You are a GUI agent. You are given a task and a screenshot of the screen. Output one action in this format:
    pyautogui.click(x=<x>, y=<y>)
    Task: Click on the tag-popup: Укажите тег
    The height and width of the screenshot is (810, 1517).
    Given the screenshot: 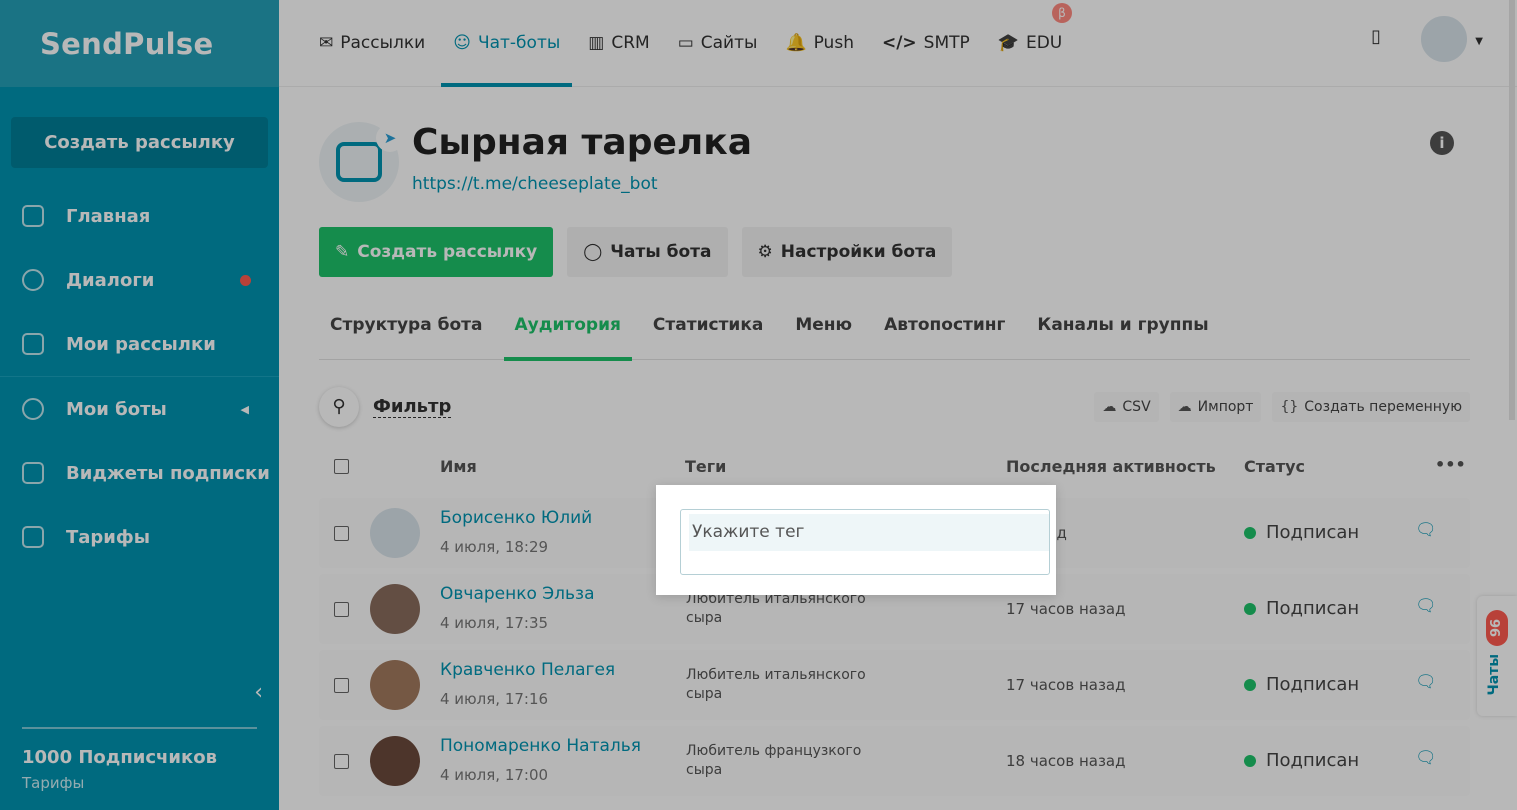 What is the action you would take?
    pyautogui.click(x=856, y=540)
    